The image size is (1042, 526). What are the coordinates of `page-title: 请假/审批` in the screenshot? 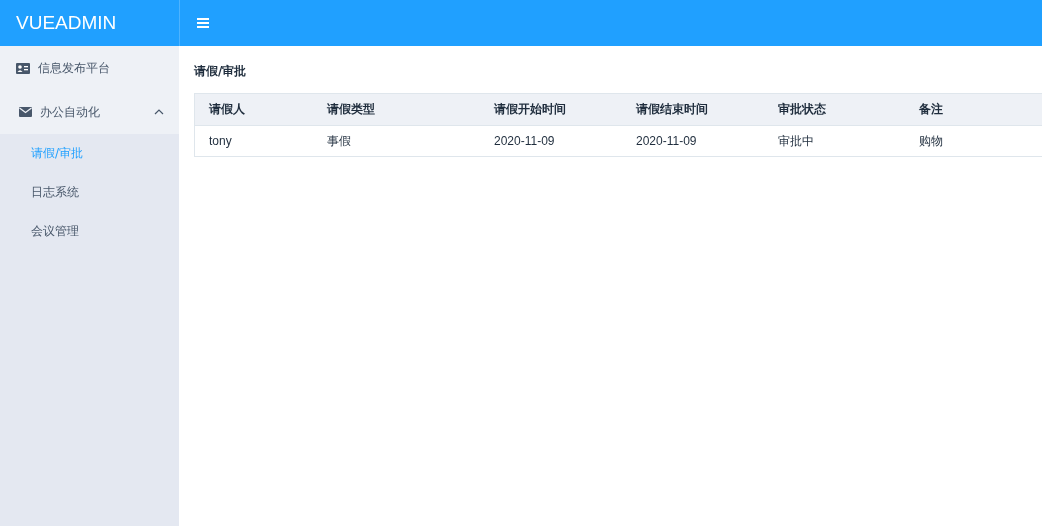 It's located at (221, 71).